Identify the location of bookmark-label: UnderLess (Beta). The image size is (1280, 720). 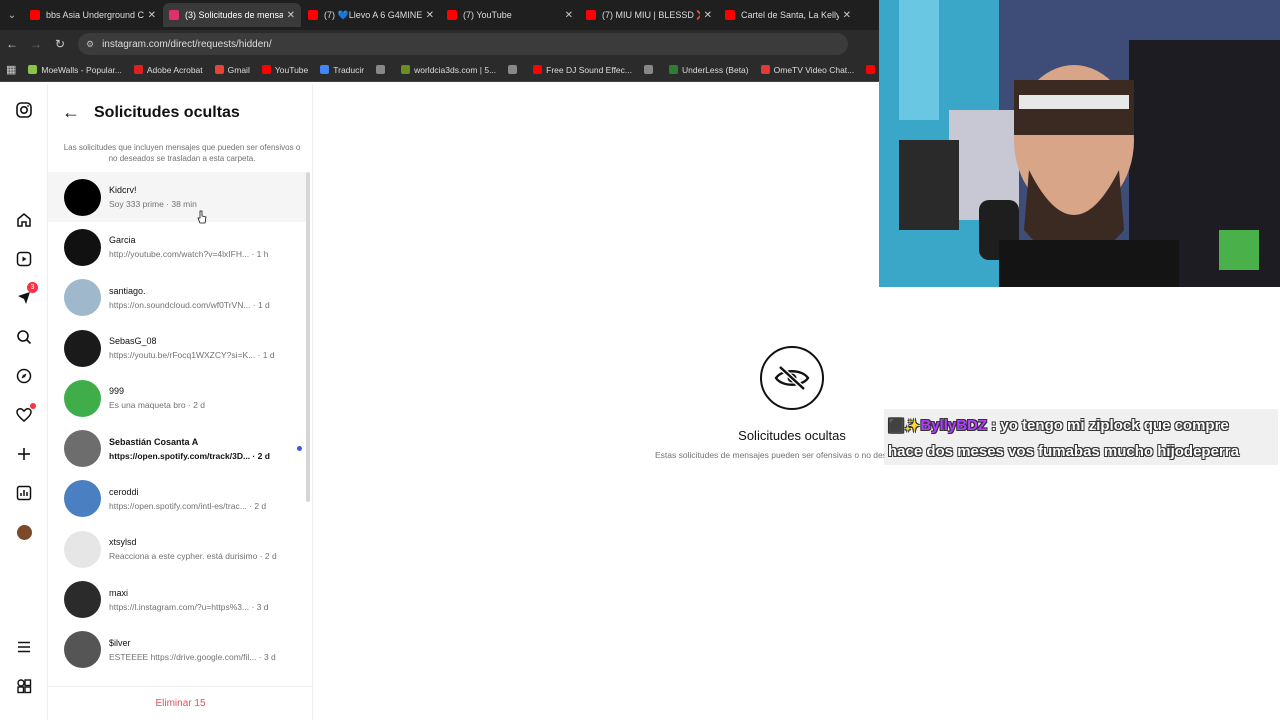
(715, 69).